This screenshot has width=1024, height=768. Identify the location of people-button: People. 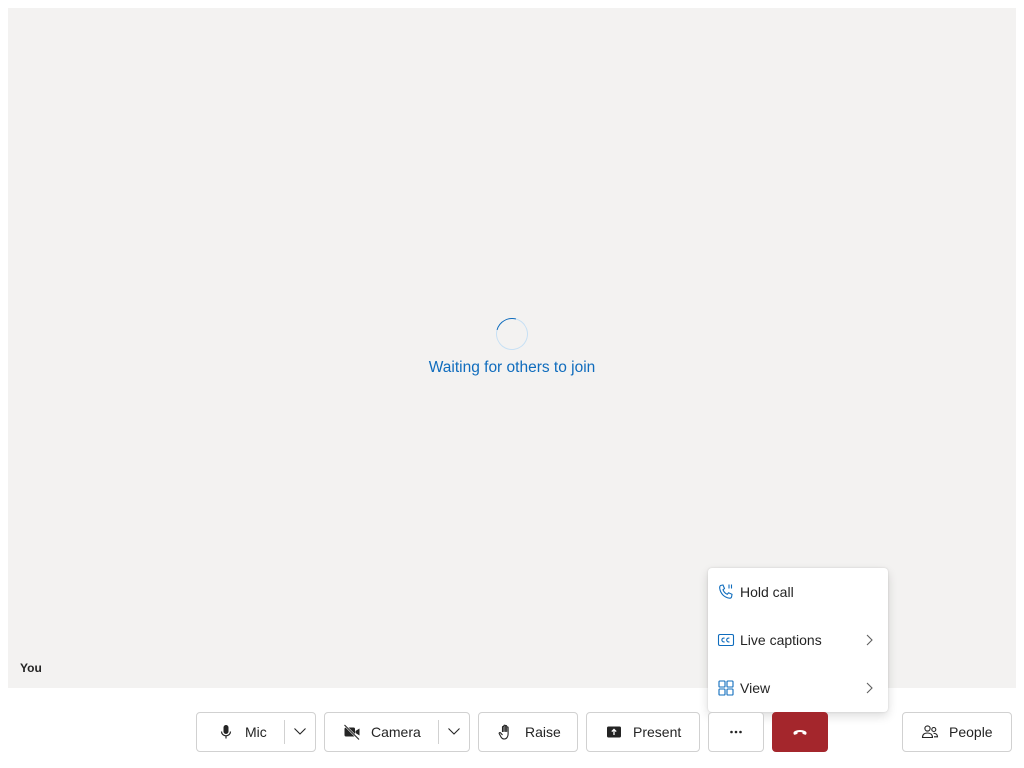
(957, 732).